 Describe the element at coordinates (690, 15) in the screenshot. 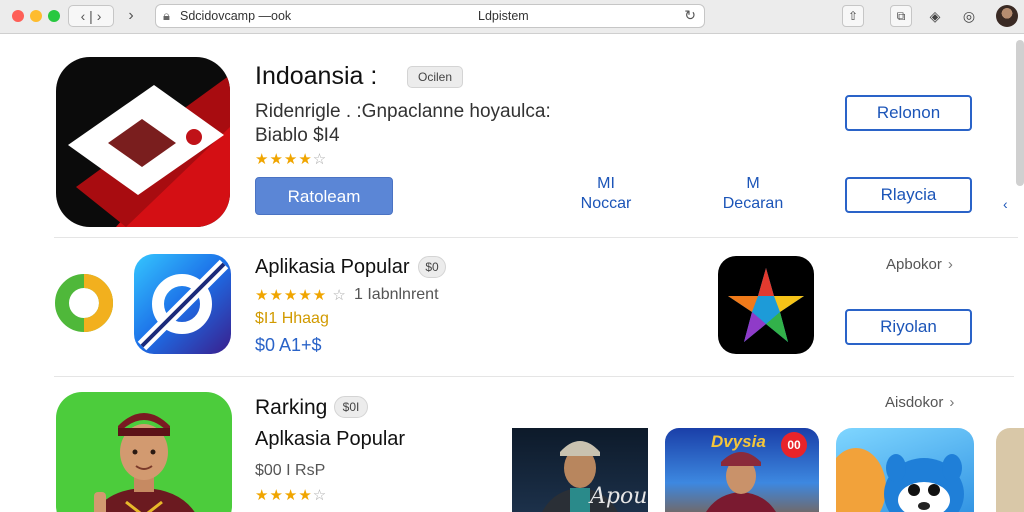

I see `reload-icon: ↻` at that location.